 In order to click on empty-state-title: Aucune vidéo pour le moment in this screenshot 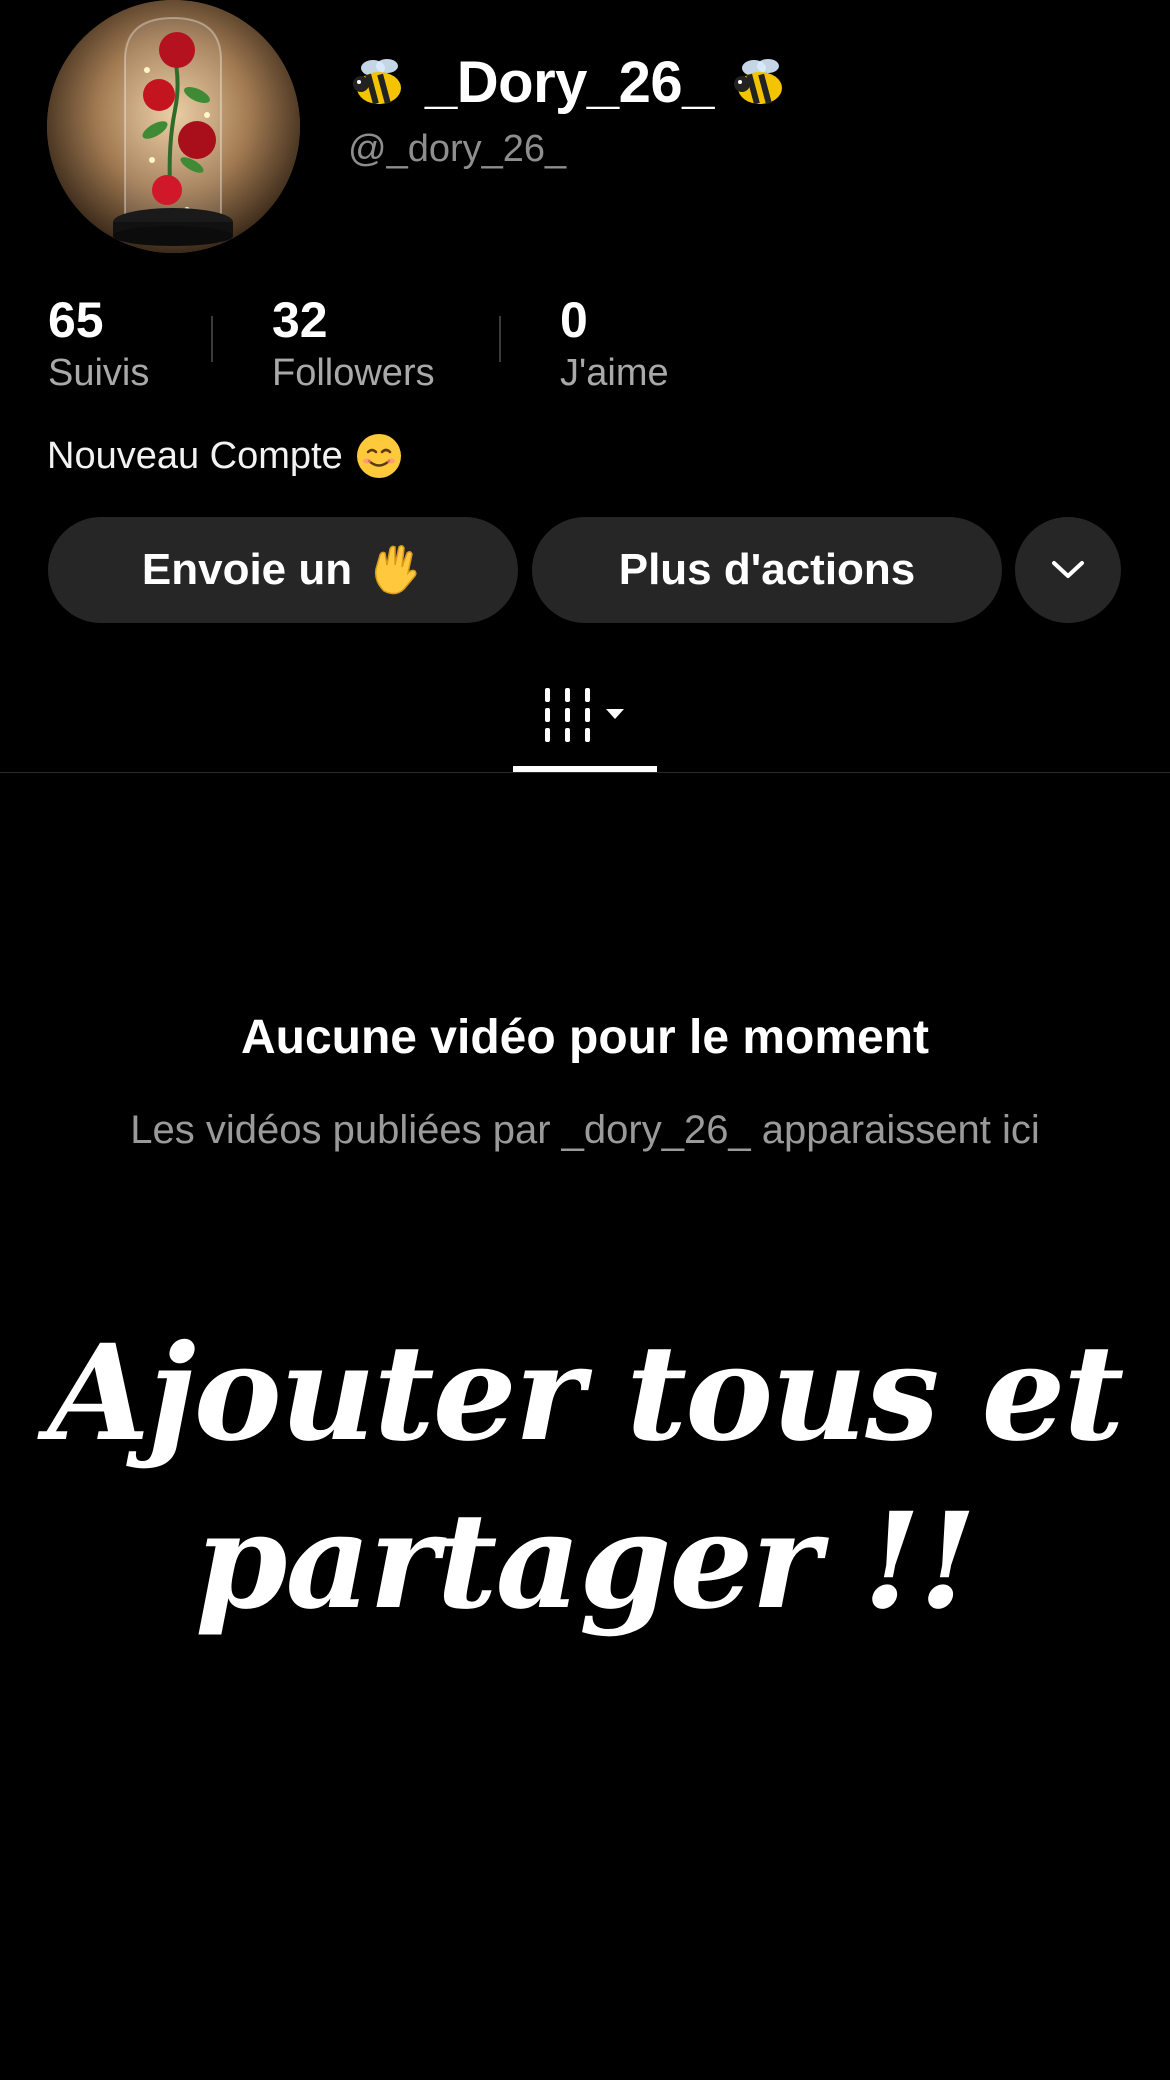, I will do `click(585, 1037)`.